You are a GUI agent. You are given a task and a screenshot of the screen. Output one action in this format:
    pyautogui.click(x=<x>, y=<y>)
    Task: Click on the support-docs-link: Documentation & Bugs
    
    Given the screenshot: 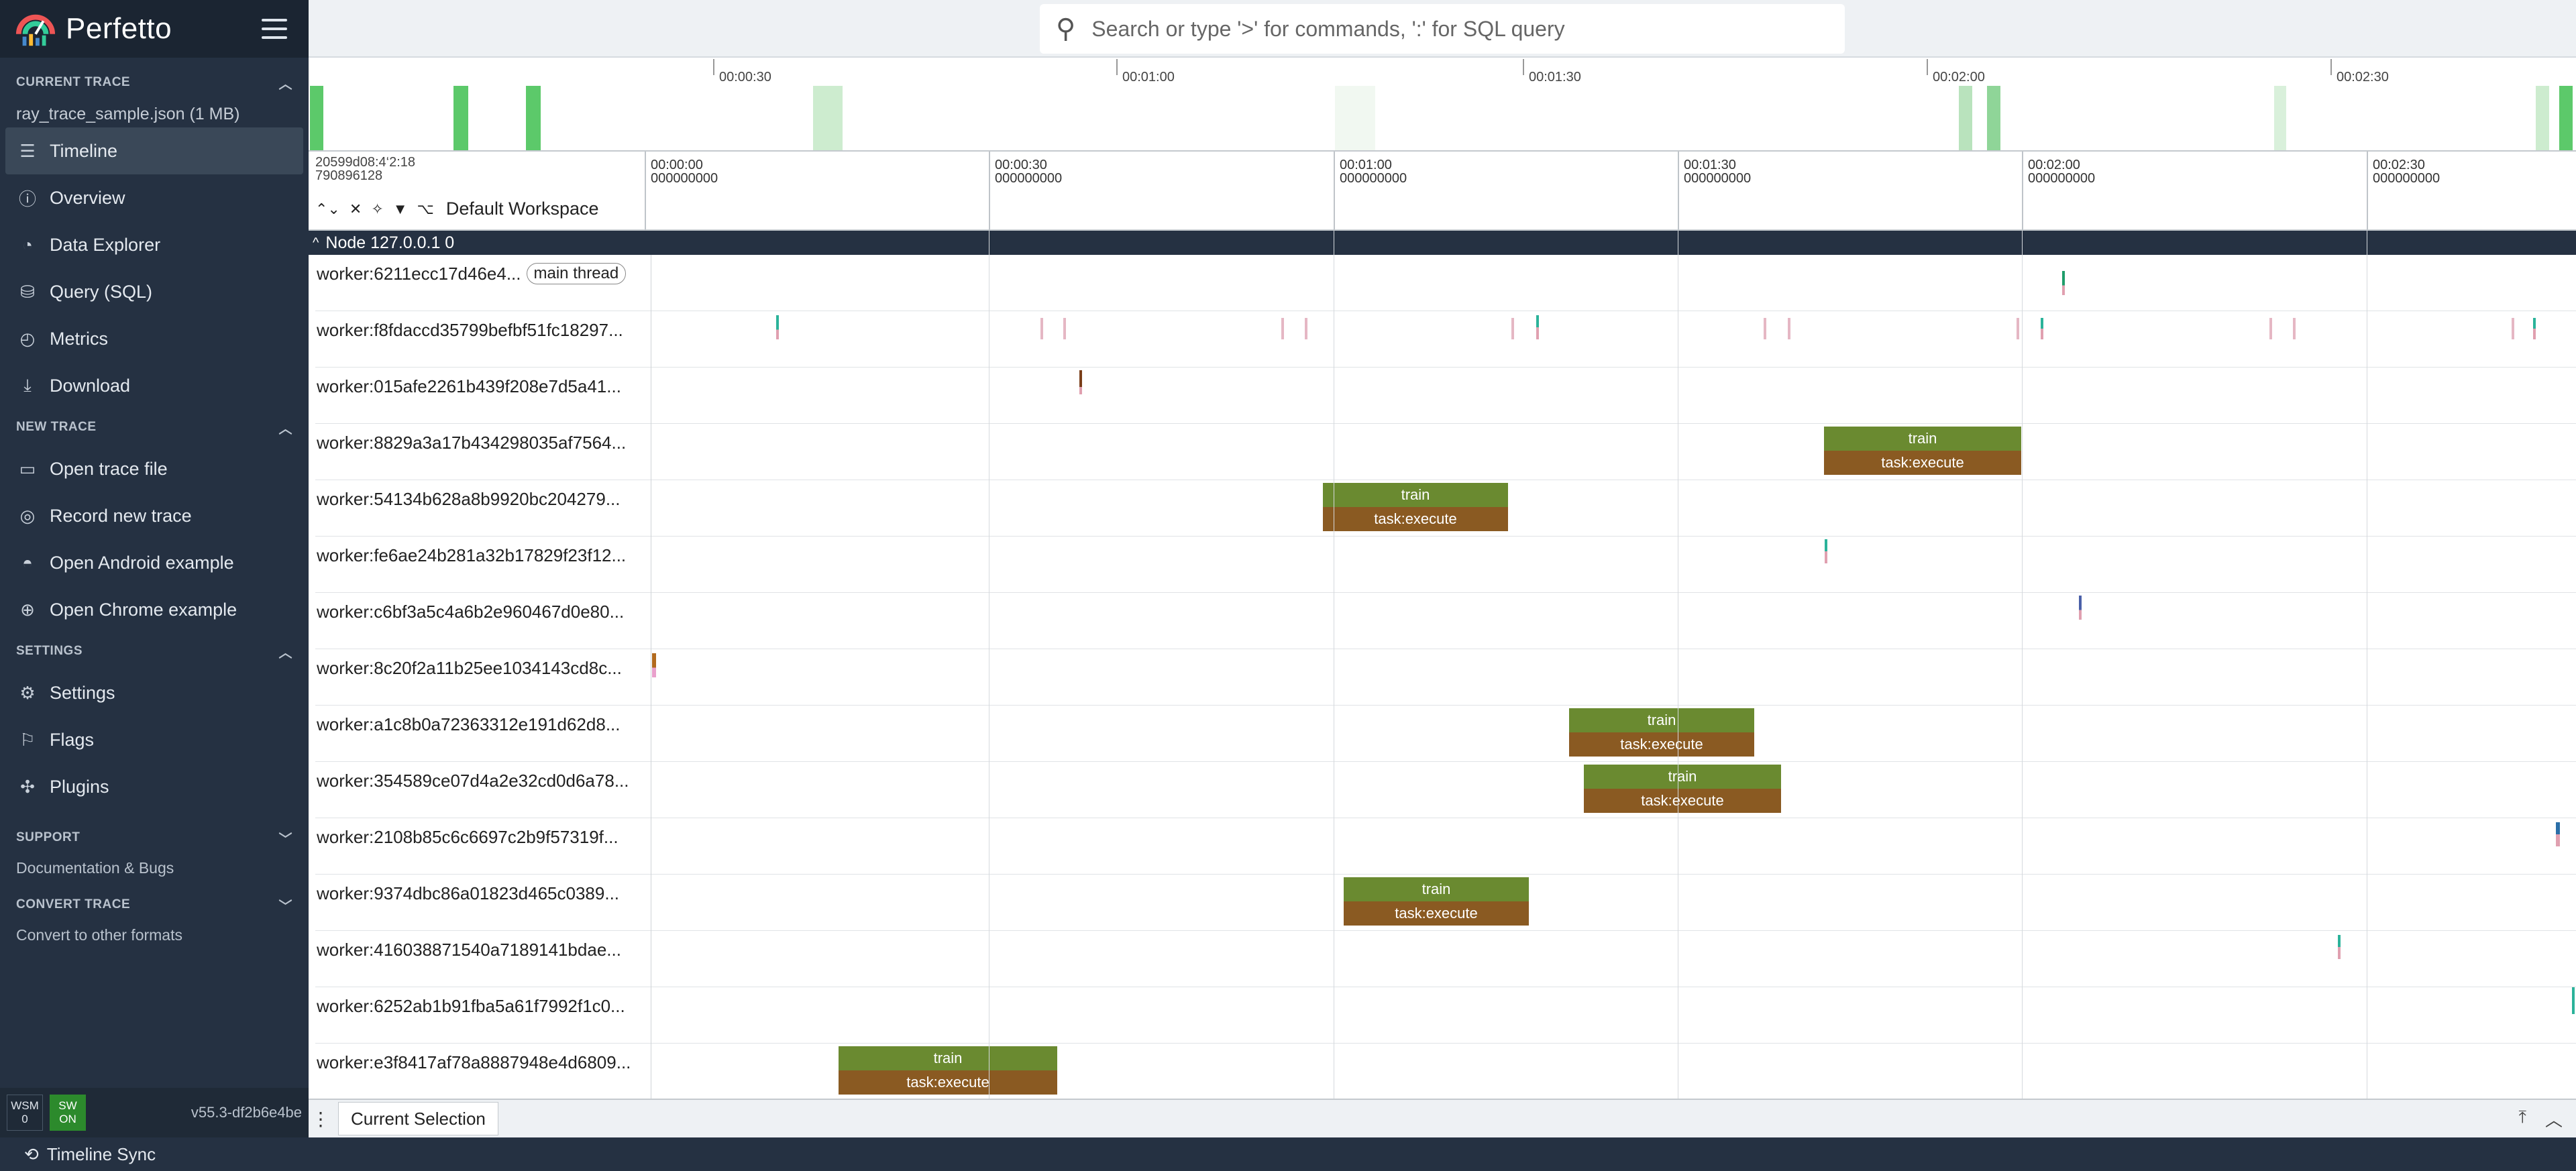 What is the action you would take?
    pyautogui.click(x=154, y=868)
    